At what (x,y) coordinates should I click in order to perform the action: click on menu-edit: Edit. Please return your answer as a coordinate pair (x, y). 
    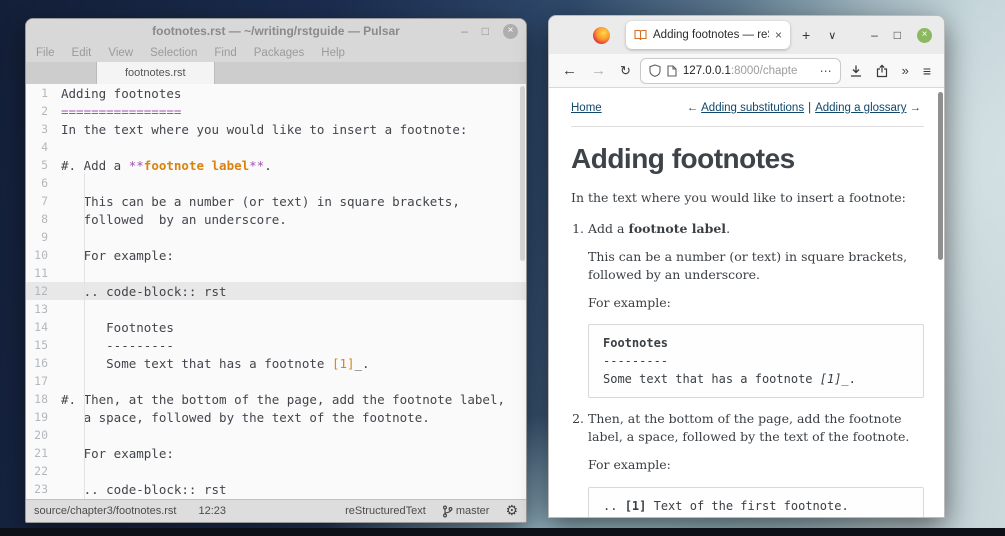
    Looking at the image, I should click on (82, 53).